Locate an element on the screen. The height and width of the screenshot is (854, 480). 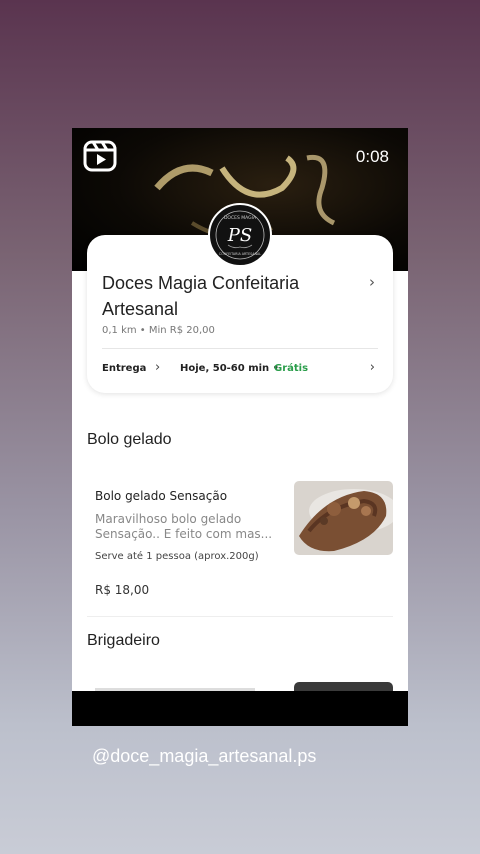
store-name: Doces Magia Confeitaria Artesanal is located at coordinates (201, 296).